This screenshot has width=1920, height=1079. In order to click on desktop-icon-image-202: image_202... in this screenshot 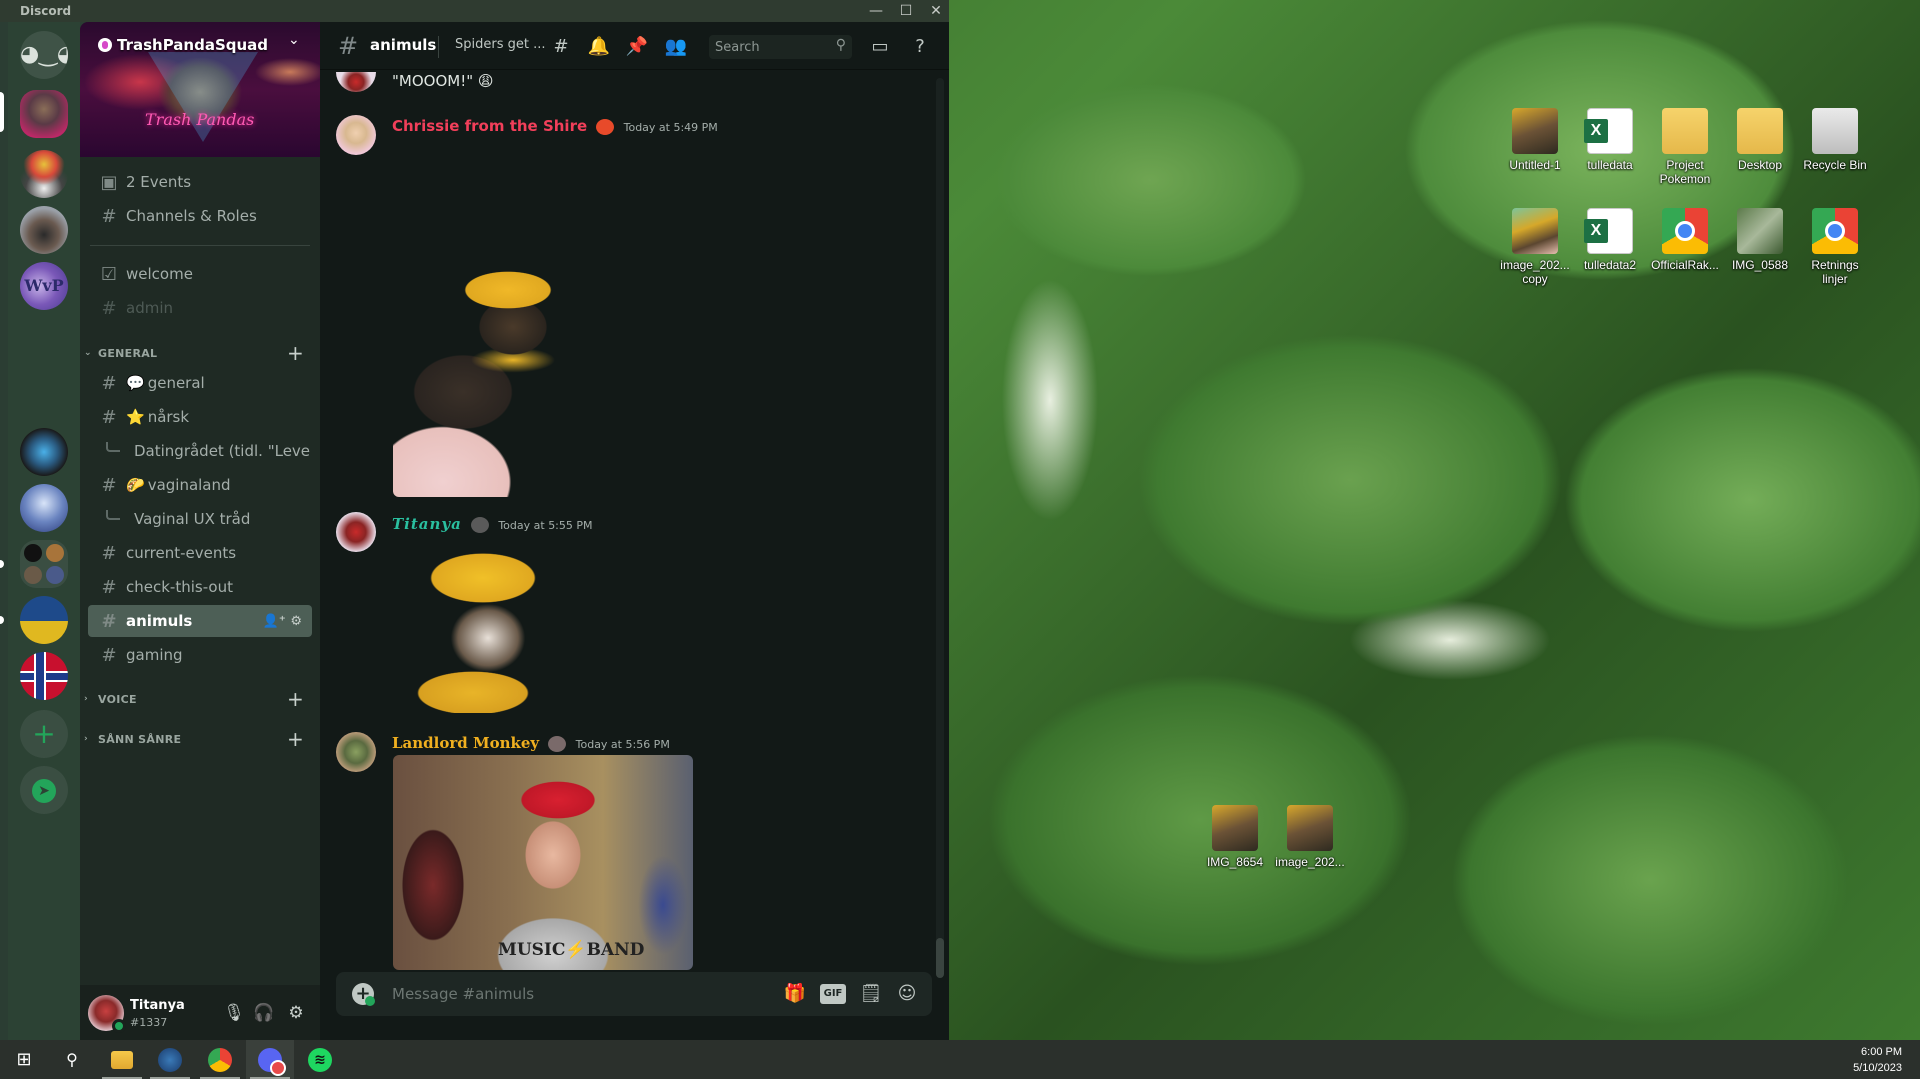, I will do `click(1310, 837)`.